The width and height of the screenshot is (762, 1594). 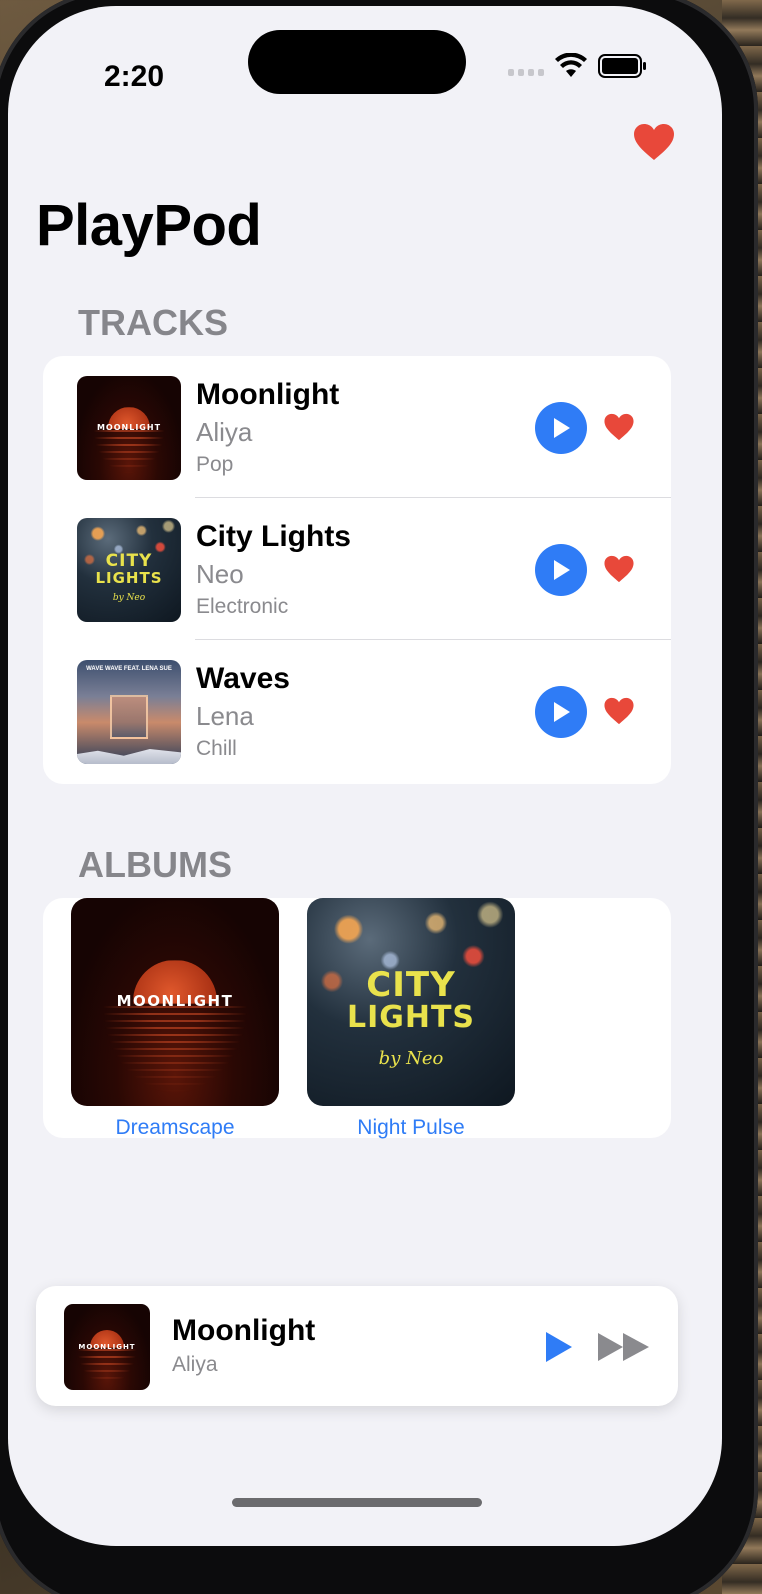 I want to click on track-artwork-text: CITY, so click(x=129, y=561).